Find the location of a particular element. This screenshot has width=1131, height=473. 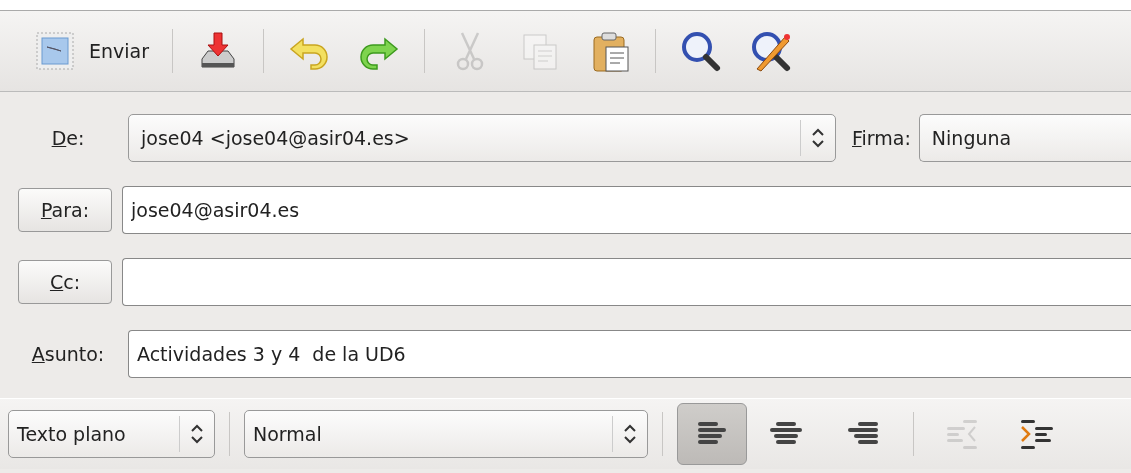

from-dropdown: jose04 <jose04@asir04.es> is located at coordinates (482, 138).